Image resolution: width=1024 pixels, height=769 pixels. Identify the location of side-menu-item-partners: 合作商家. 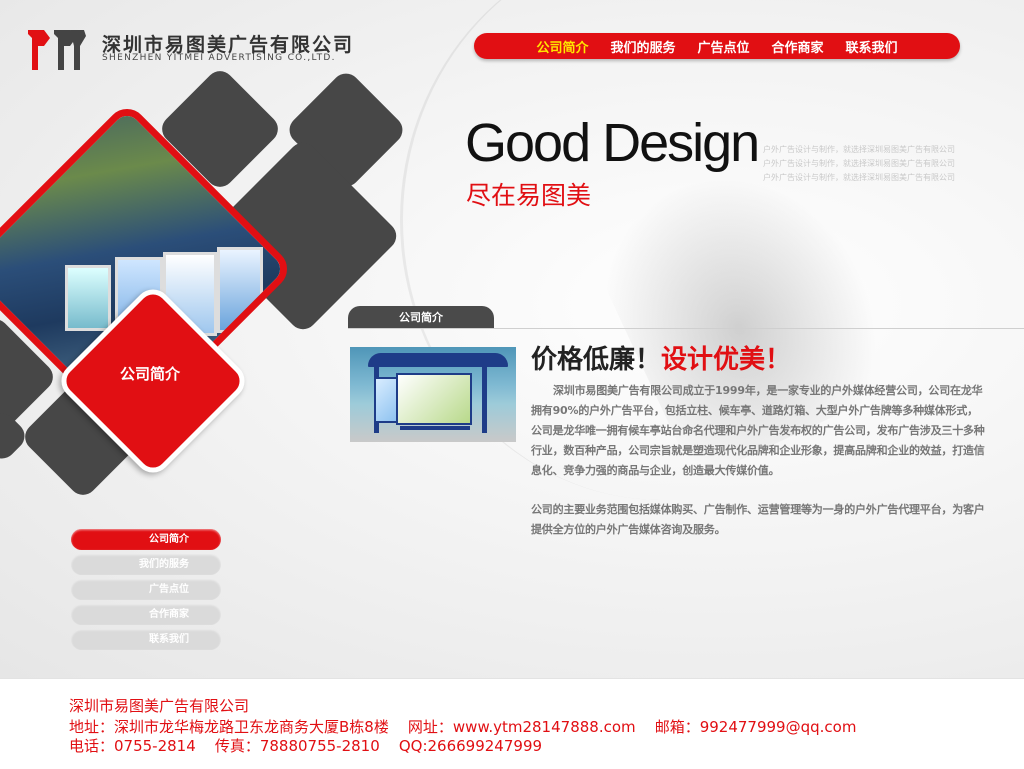
(146, 614).